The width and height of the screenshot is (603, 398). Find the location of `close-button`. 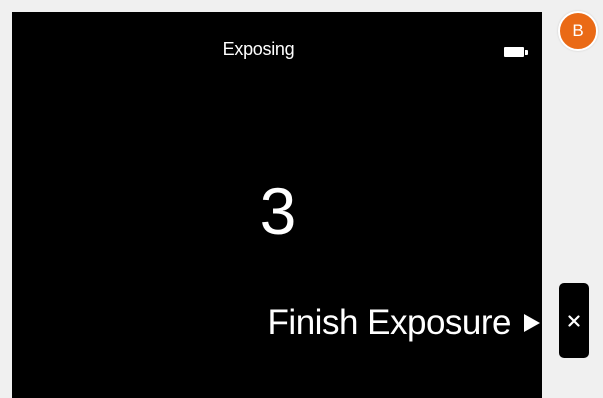

close-button is located at coordinates (574, 320).